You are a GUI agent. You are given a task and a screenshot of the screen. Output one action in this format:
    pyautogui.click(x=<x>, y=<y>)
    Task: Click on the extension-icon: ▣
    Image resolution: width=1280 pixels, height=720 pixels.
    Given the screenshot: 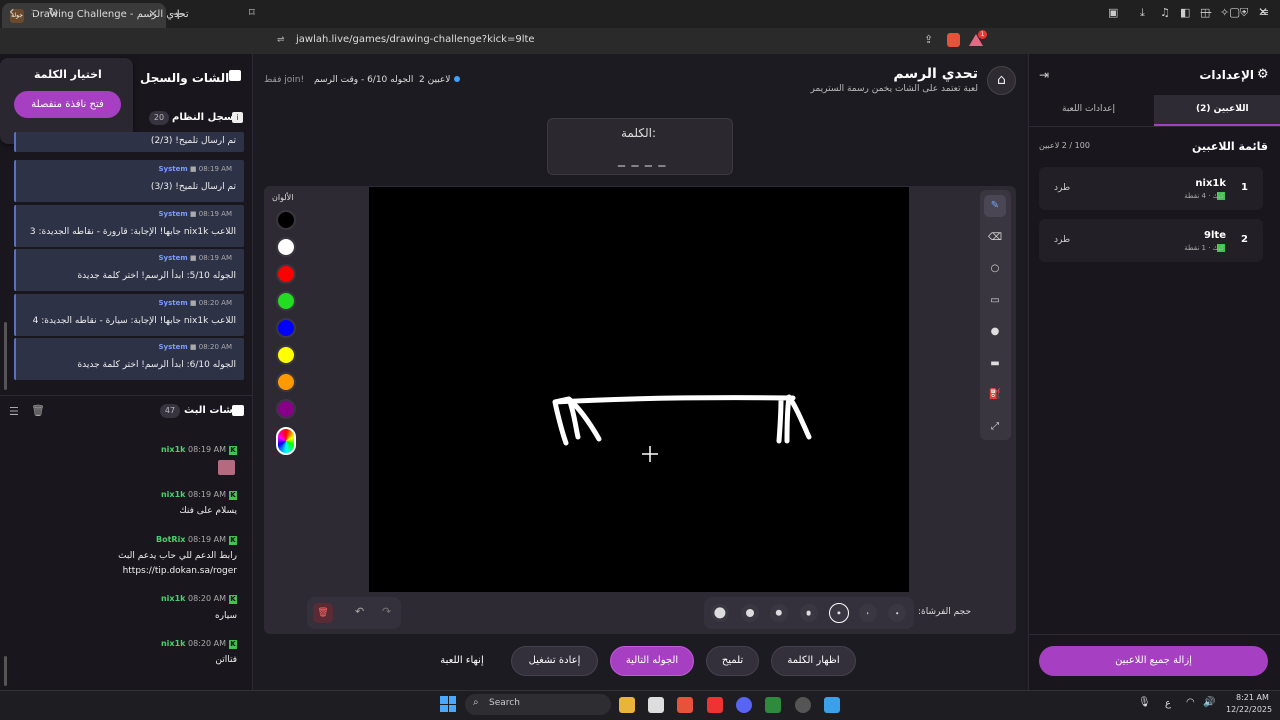 What is the action you would take?
    pyautogui.click(x=1113, y=12)
    